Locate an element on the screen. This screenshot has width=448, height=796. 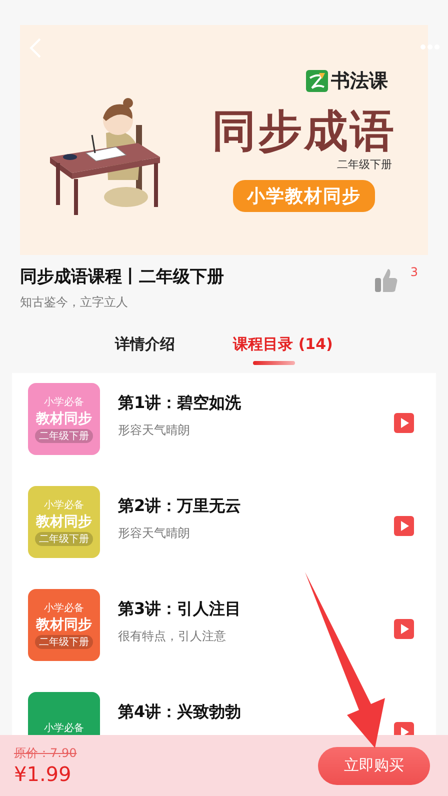
course-title: 同步成语课程丨二年级下册 is located at coordinates (122, 277).